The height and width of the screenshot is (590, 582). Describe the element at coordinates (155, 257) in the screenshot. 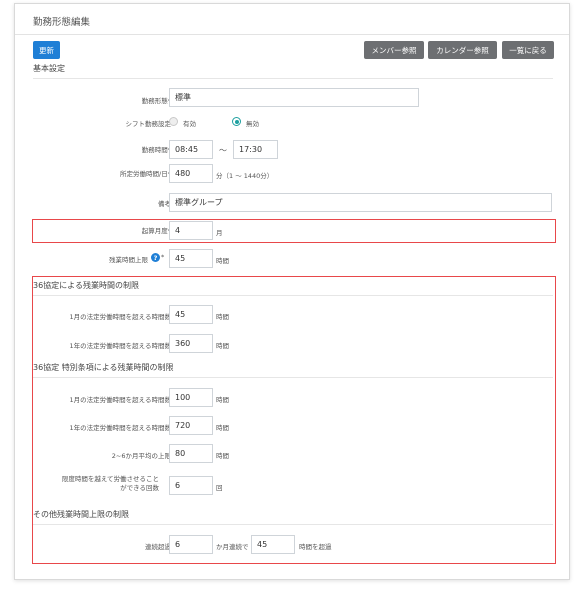

I see `help-icon: ?` at that location.